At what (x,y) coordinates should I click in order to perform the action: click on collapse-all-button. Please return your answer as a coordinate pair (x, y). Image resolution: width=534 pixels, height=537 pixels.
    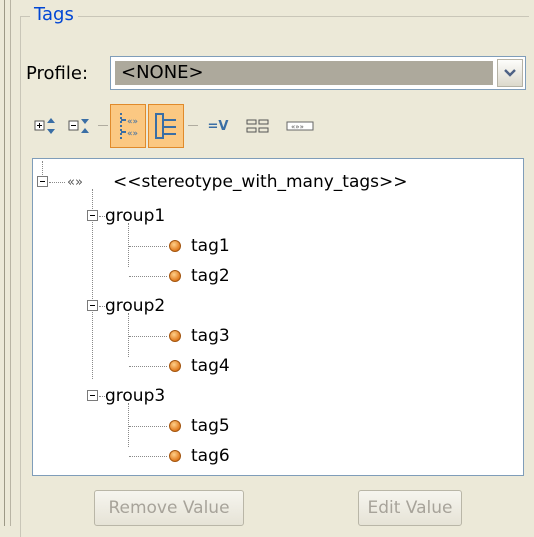
    Looking at the image, I should click on (80, 126).